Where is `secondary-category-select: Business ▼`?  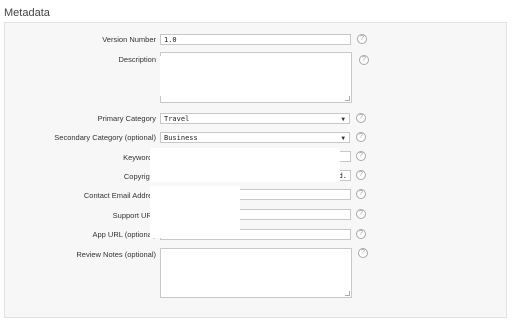
secondary-category-select: Business ▼ is located at coordinates (255, 137).